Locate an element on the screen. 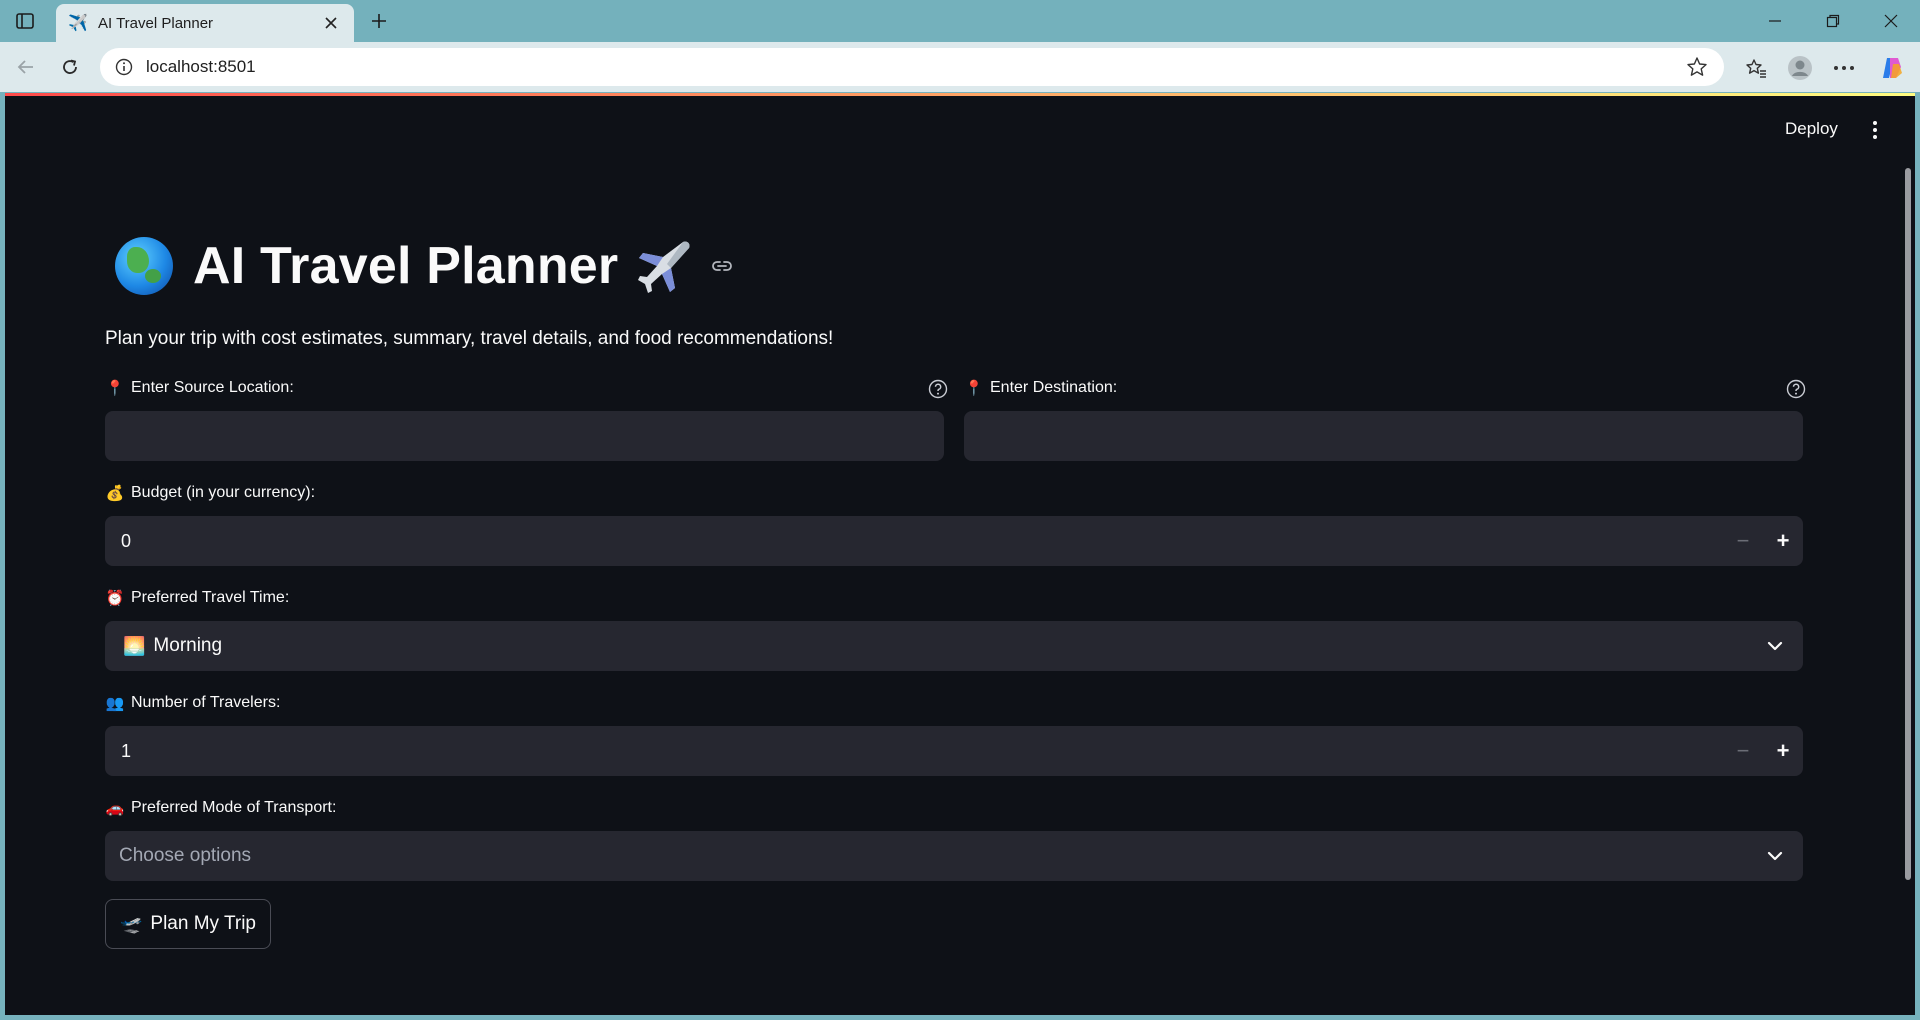 This screenshot has width=1920, height=1020. source-label-text: Enter Source Location: is located at coordinates (212, 387).